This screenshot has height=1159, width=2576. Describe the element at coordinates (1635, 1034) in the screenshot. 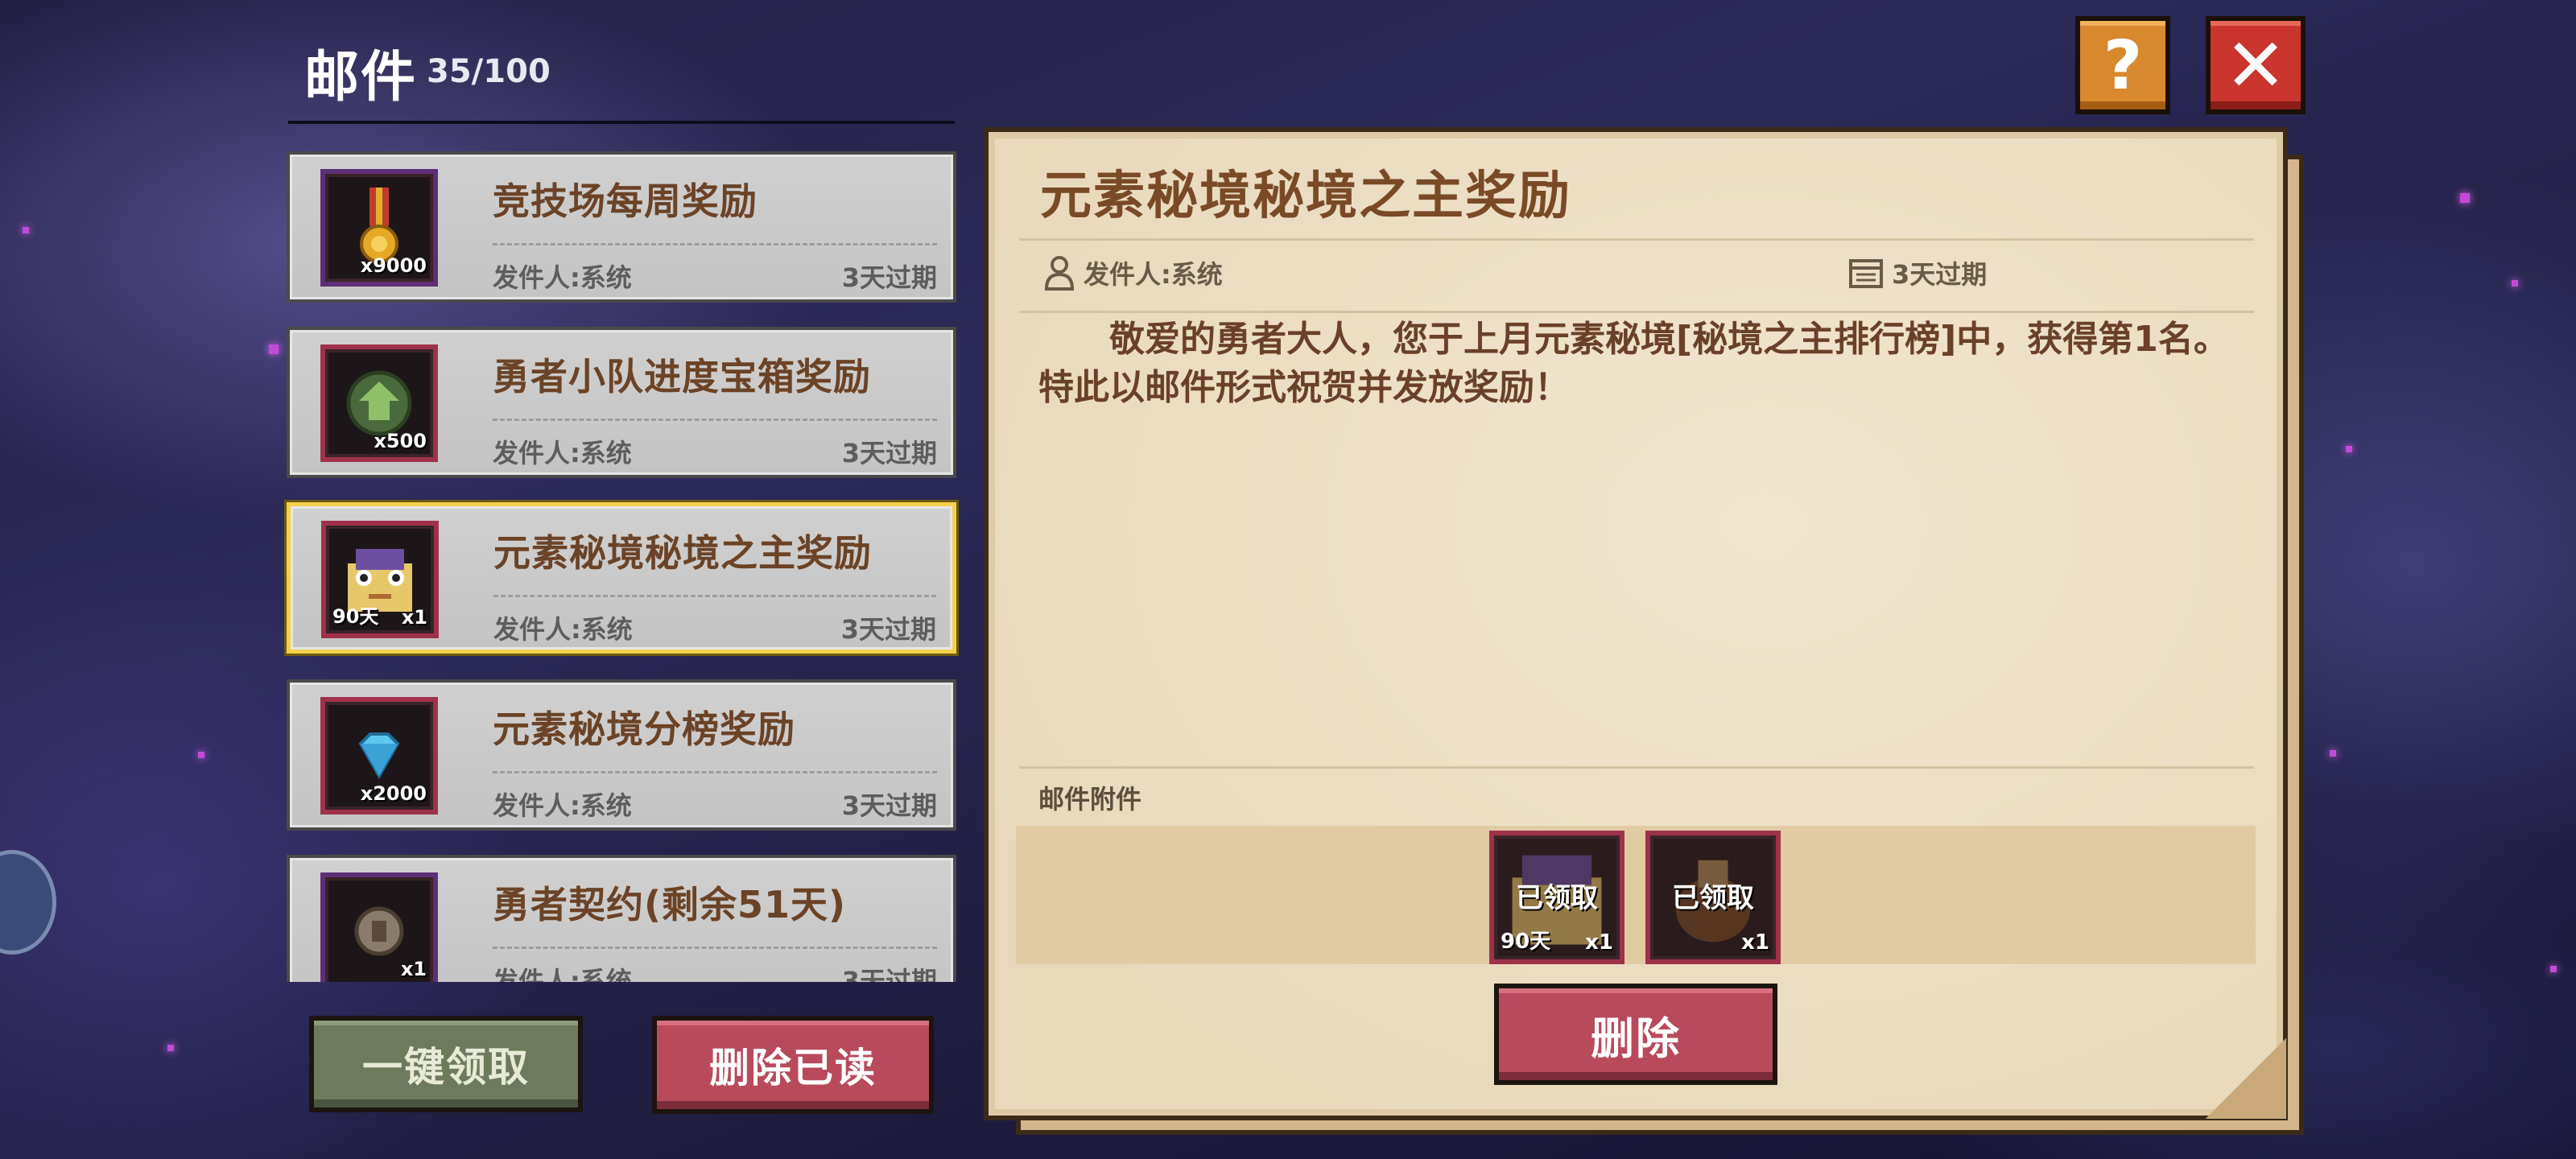

I see `delete-button: 删除` at that location.